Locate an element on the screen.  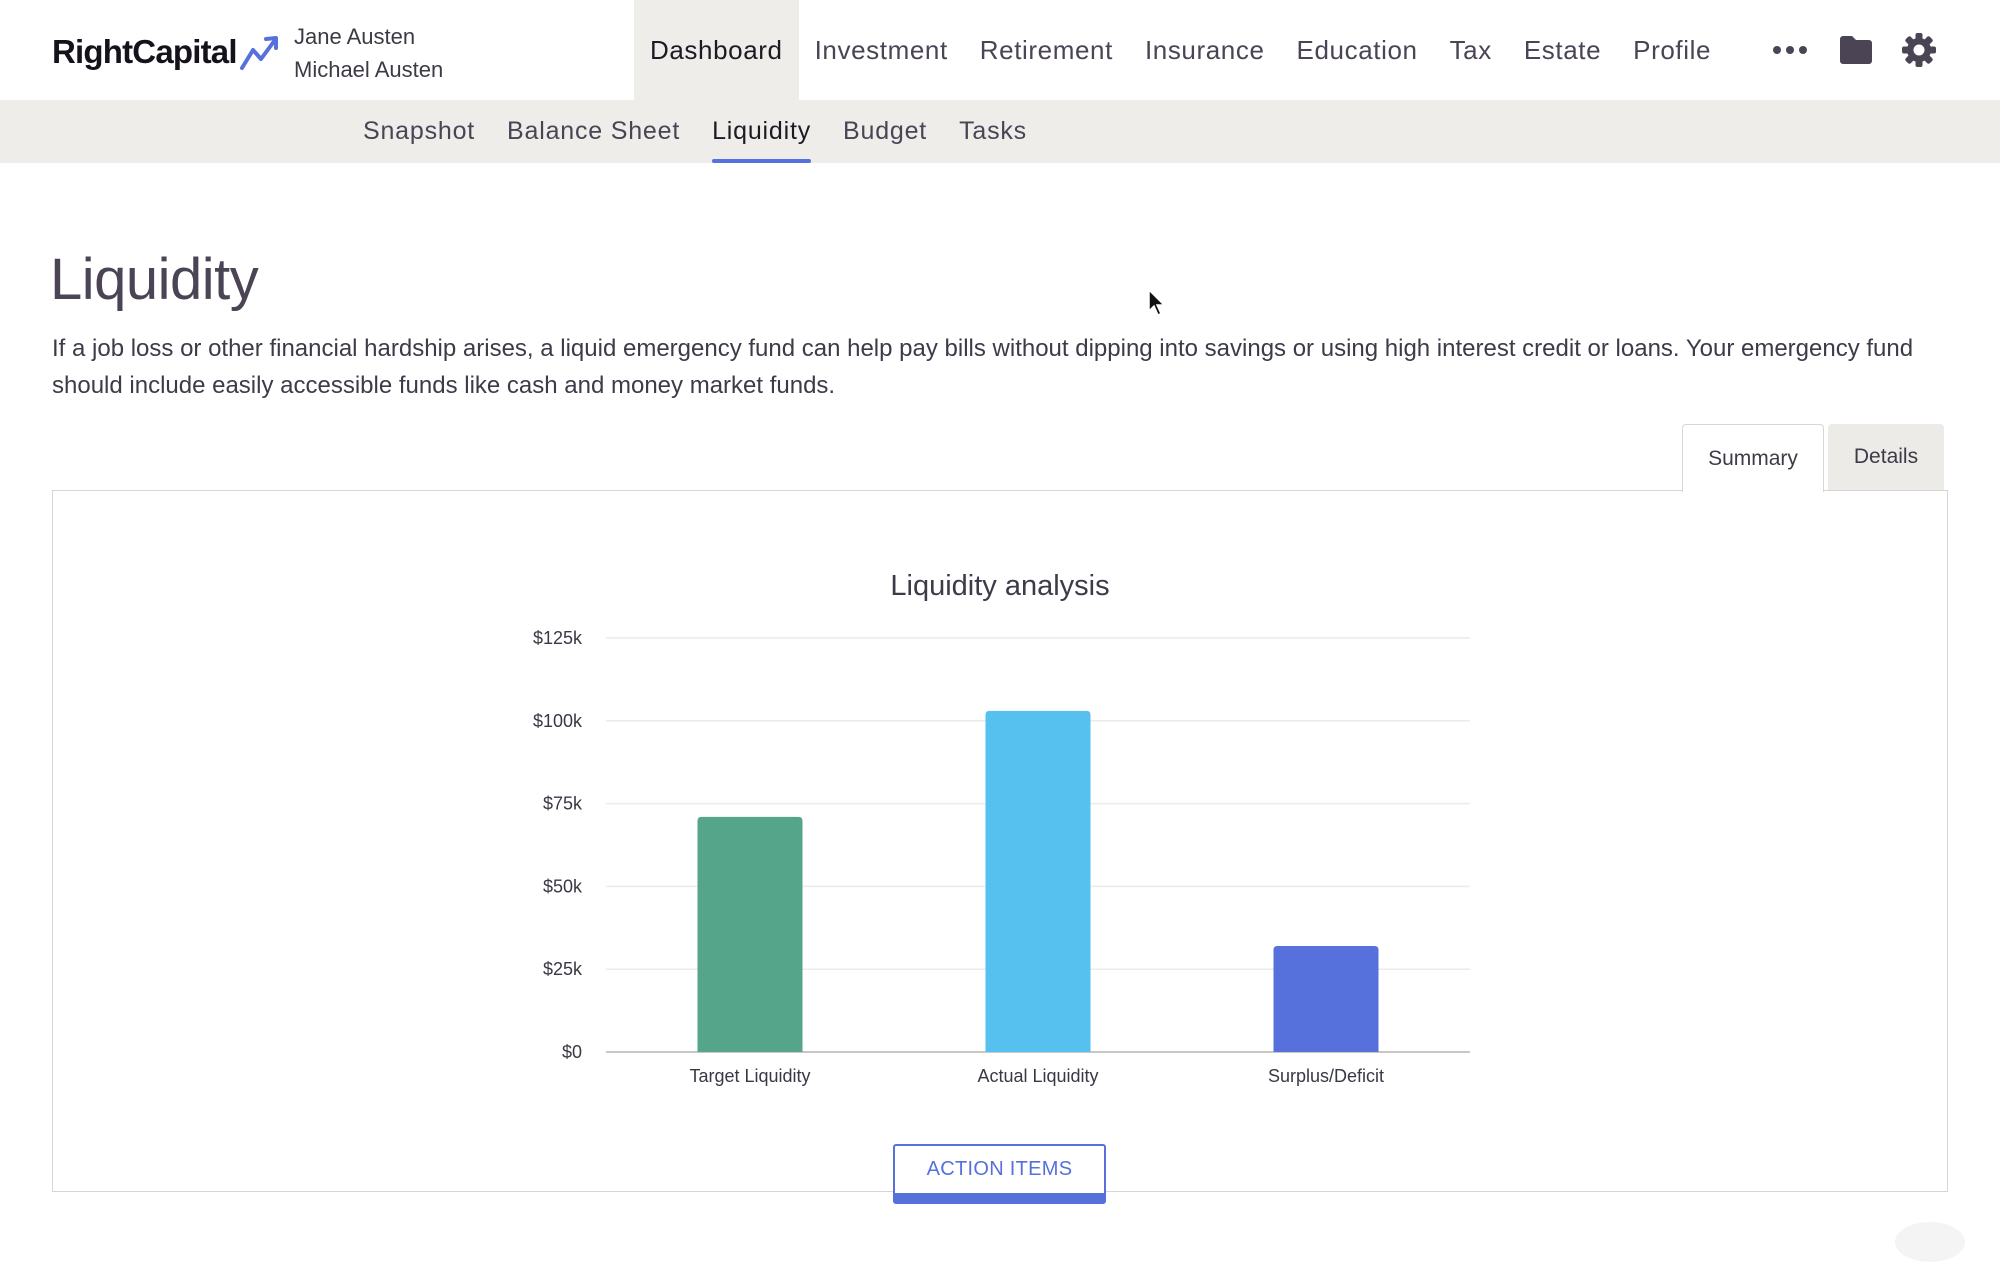
y-tick-label: $100k is located at coordinates (558, 721).